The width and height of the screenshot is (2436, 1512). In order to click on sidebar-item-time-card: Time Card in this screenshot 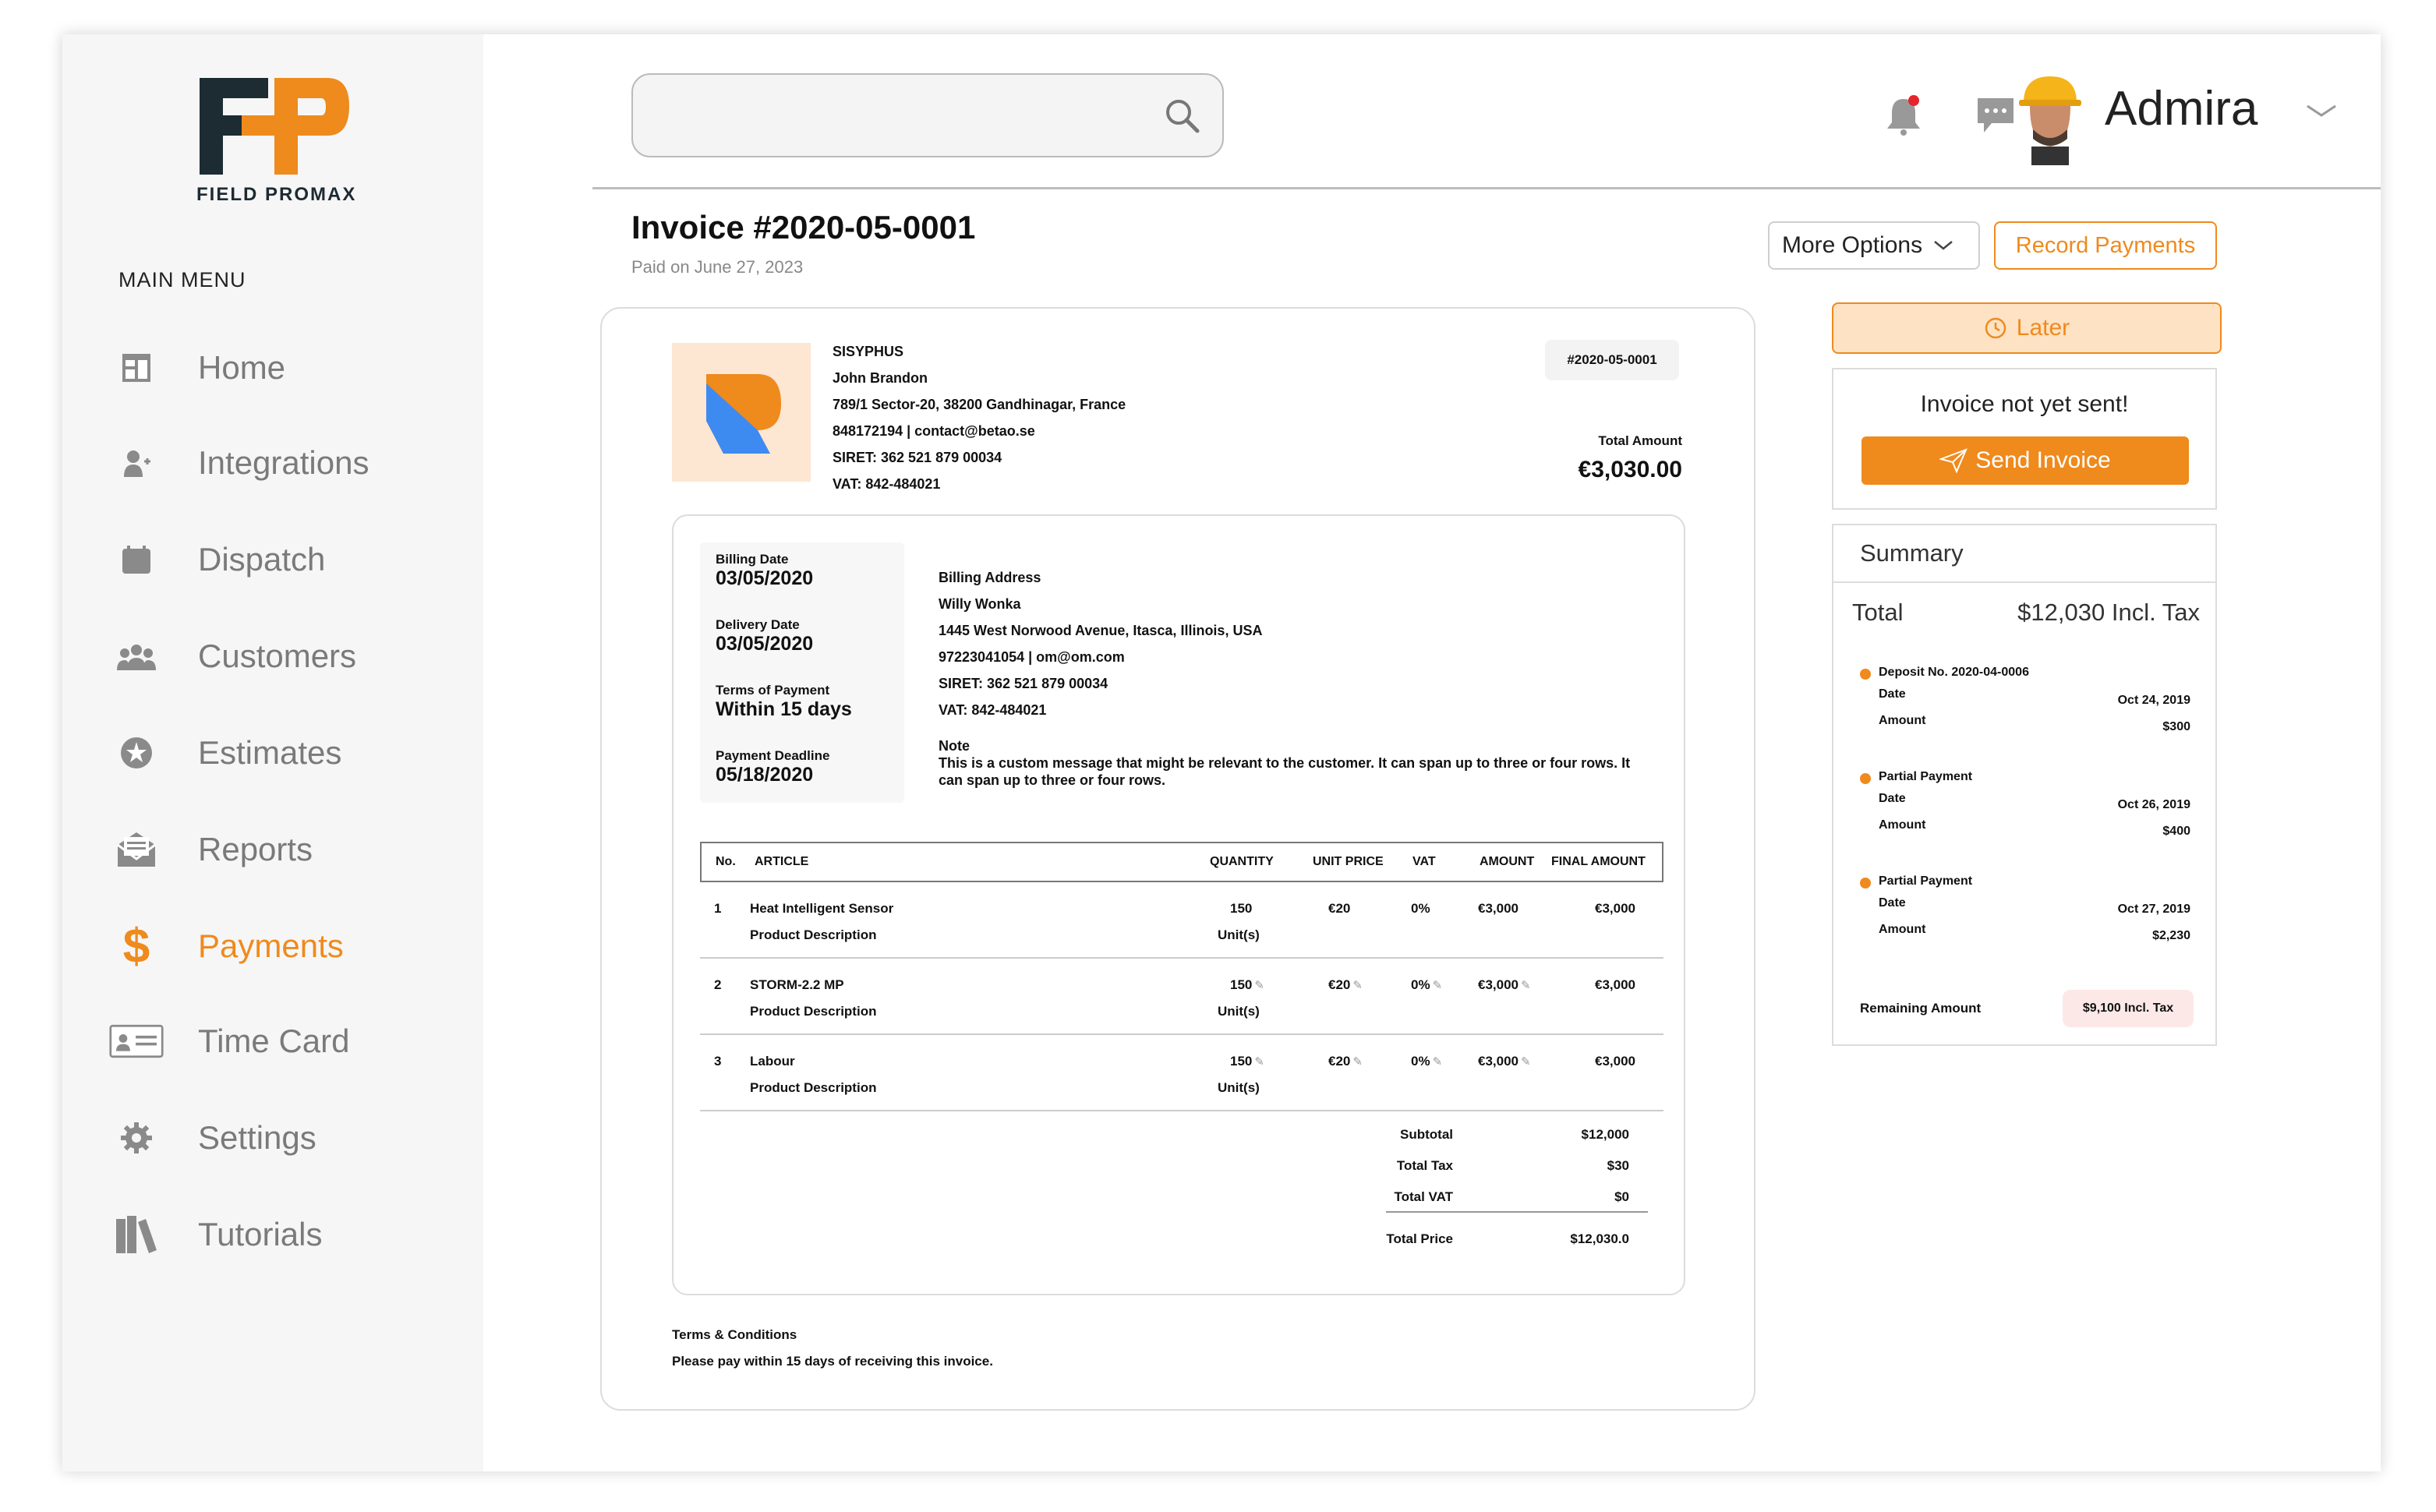, I will do `click(280, 1041)`.